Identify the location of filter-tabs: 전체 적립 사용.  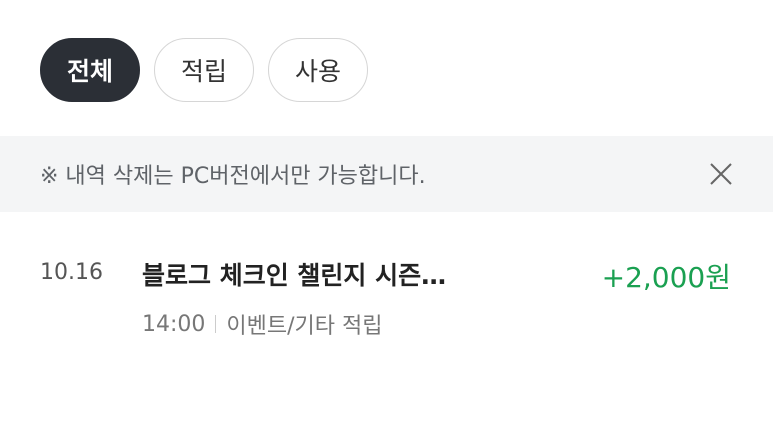
(204, 70).